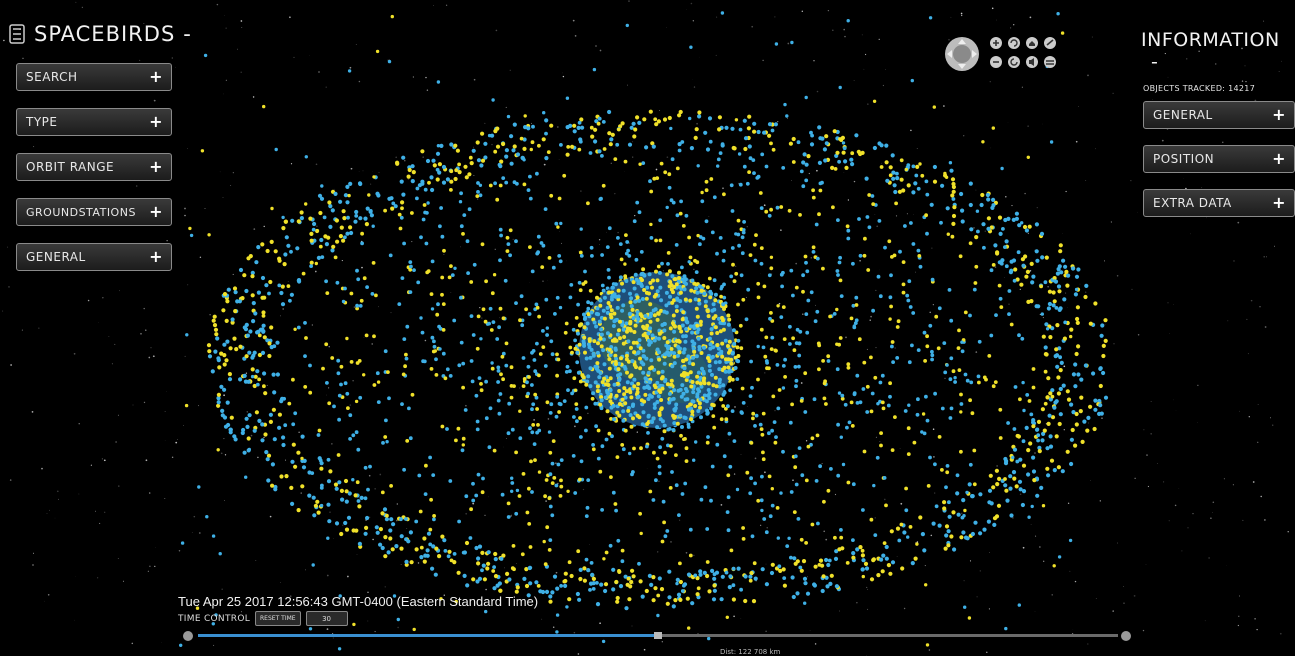 The height and width of the screenshot is (656, 1295). I want to click on type-button: TYPE +, so click(94, 122).